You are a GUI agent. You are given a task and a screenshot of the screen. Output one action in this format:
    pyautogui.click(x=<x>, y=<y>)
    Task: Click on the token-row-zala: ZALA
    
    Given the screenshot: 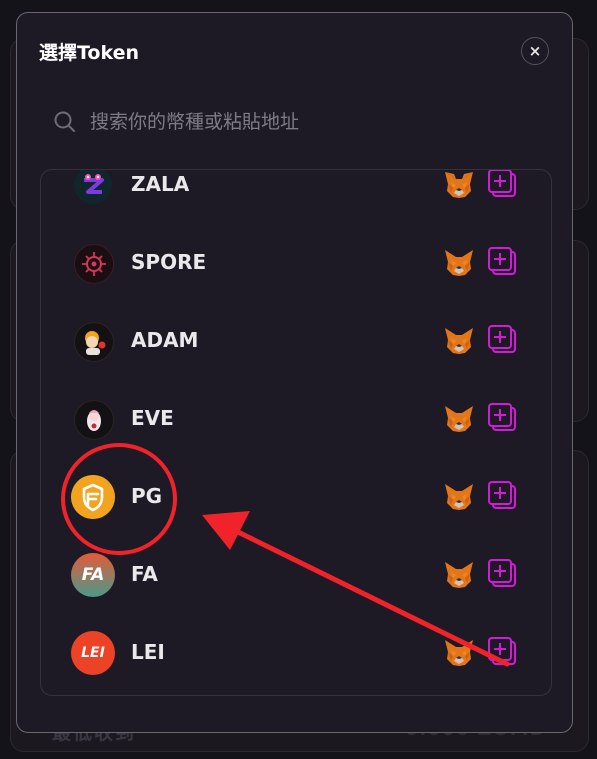 What is the action you would take?
    pyautogui.click(x=296, y=192)
    